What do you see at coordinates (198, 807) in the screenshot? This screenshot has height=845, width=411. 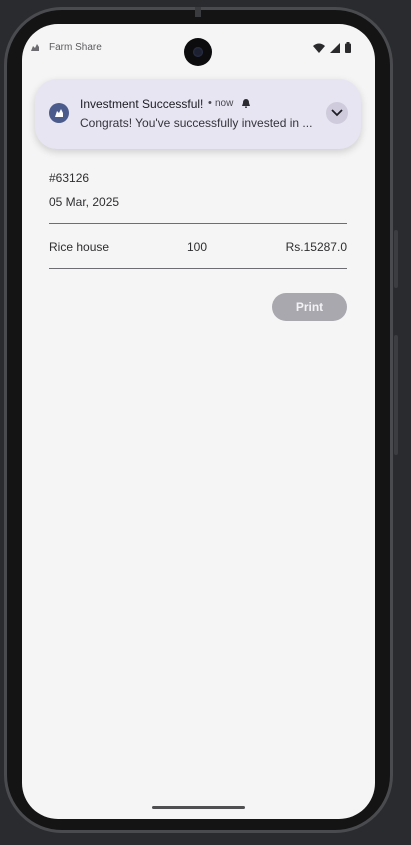 I see `home-indicator` at bounding box center [198, 807].